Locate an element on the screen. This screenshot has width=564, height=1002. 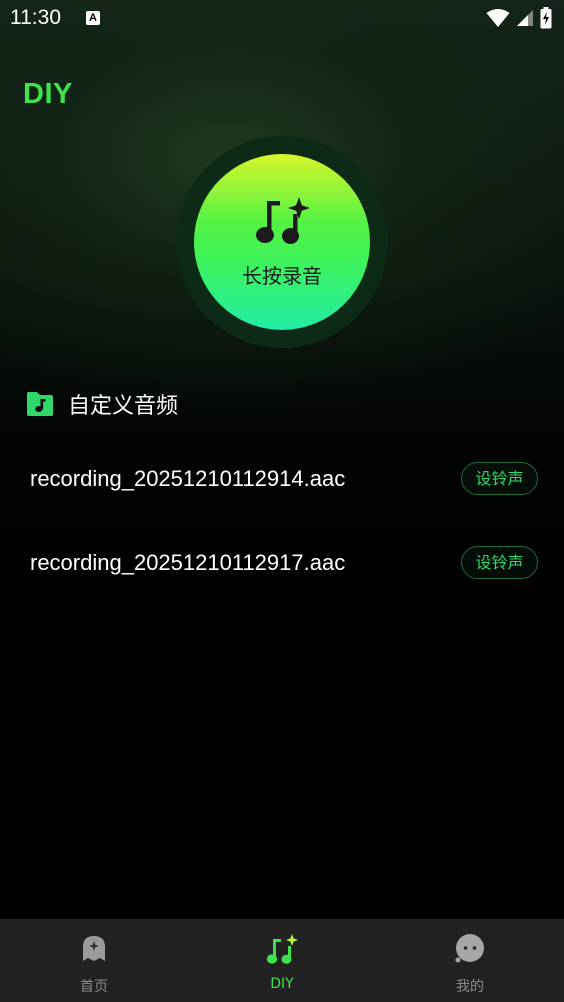
recording-file-name: recording_20251210112914.aac is located at coordinates (188, 478).